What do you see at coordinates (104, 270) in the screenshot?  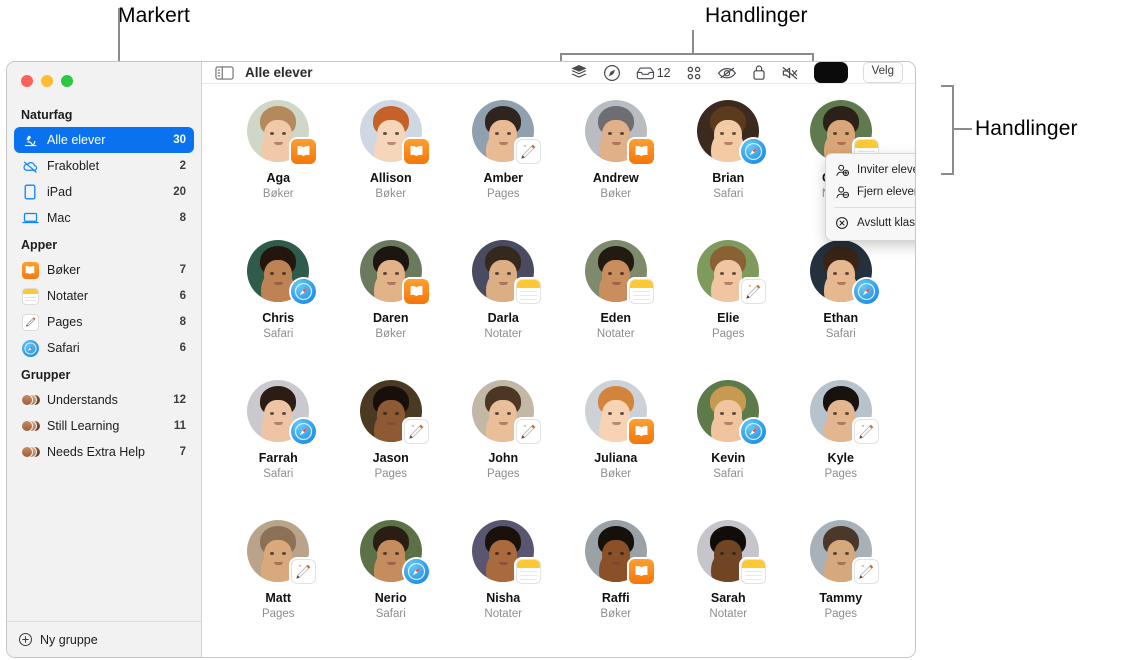 I see `sidebar-item-boker: Bøker 7` at bounding box center [104, 270].